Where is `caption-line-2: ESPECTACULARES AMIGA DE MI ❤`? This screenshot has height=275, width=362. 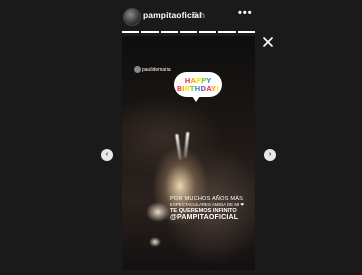 caption-line-2: ESPECTACULARES AMIGA DE MI ❤ is located at coordinates (207, 205).